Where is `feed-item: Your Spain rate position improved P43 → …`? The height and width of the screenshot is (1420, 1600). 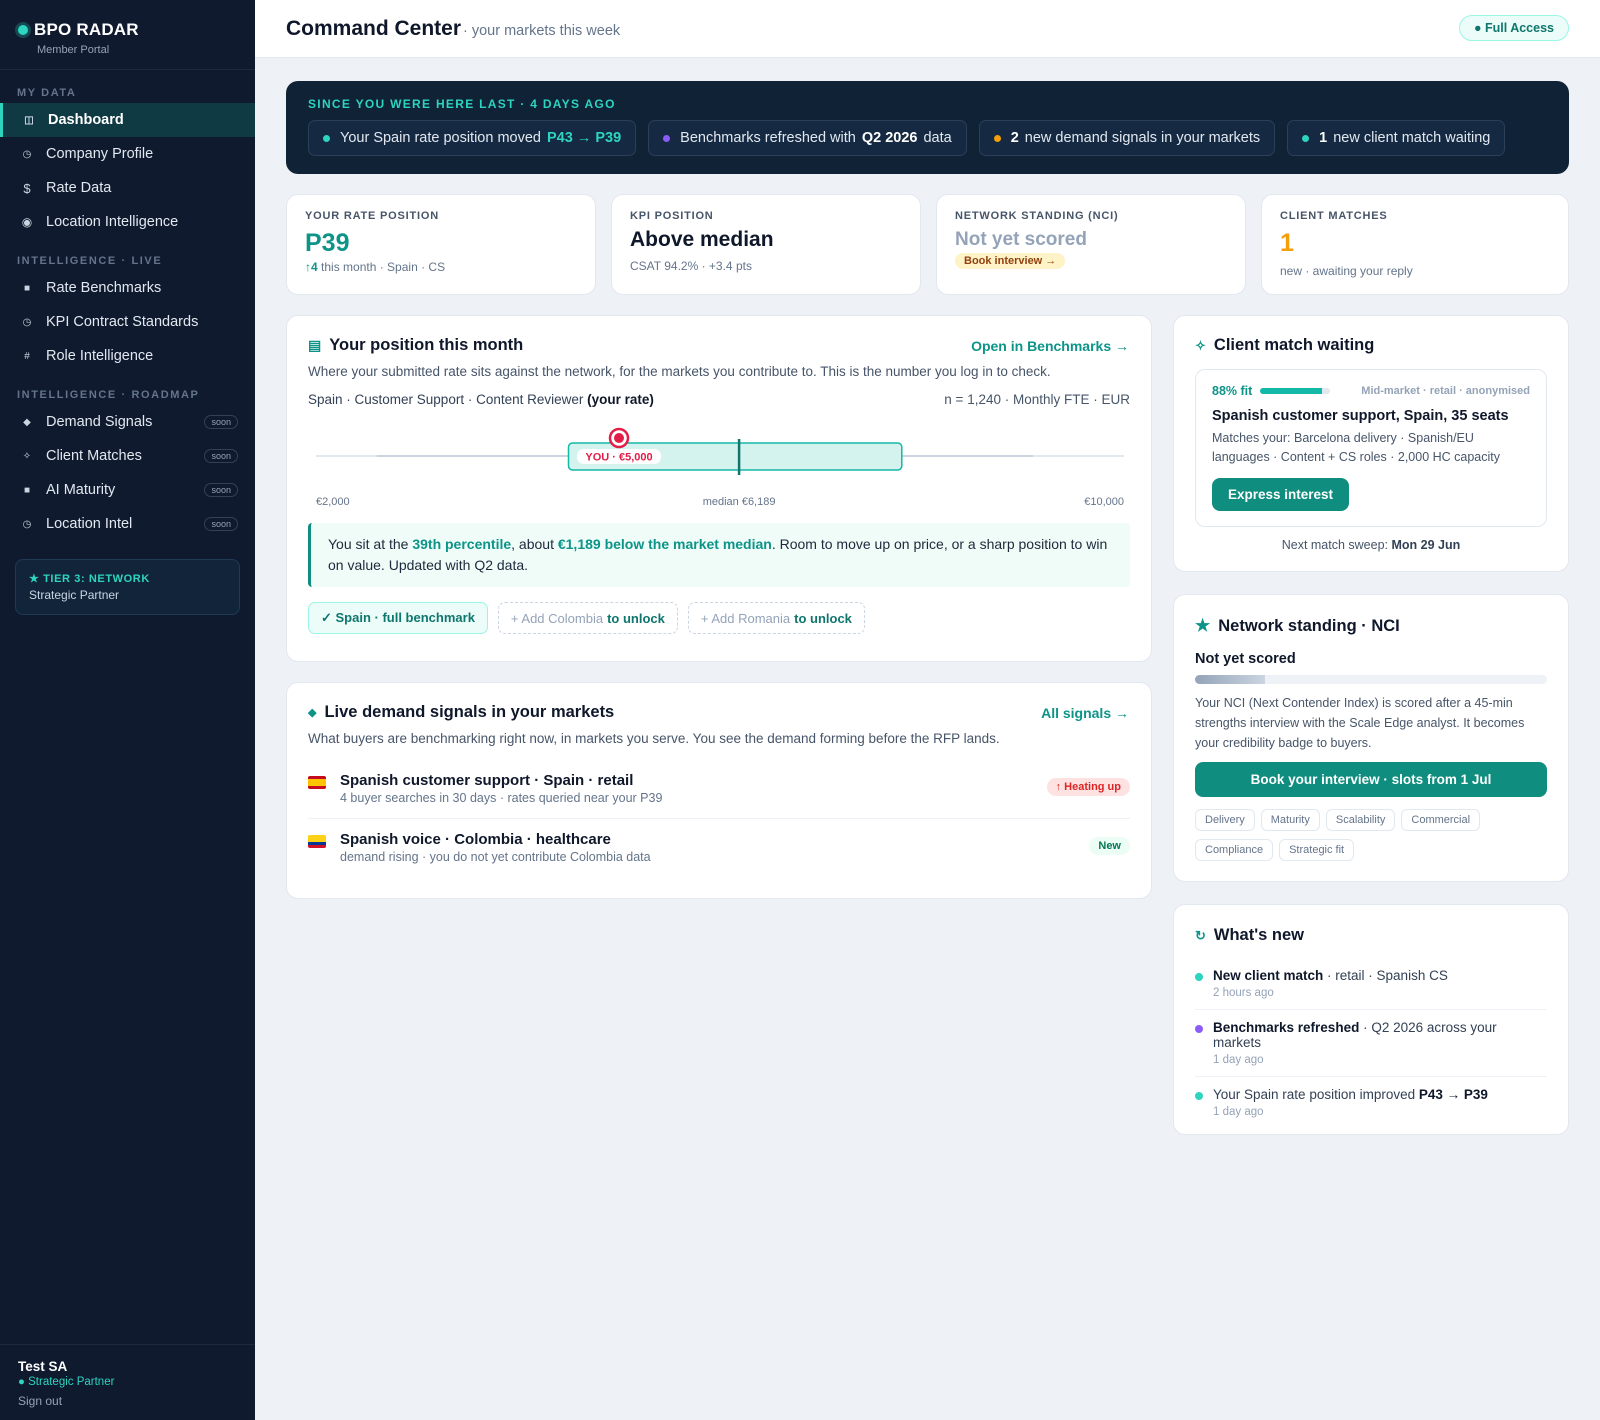
feed-item: Your Spain rate position improved P43 → … is located at coordinates (1371, 1102).